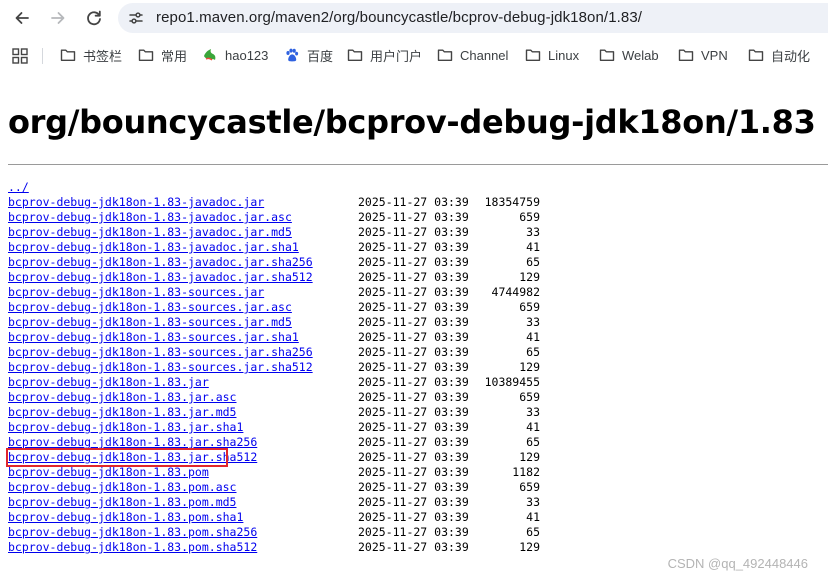  I want to click on forward-arrow-icon, so click(58, 18).